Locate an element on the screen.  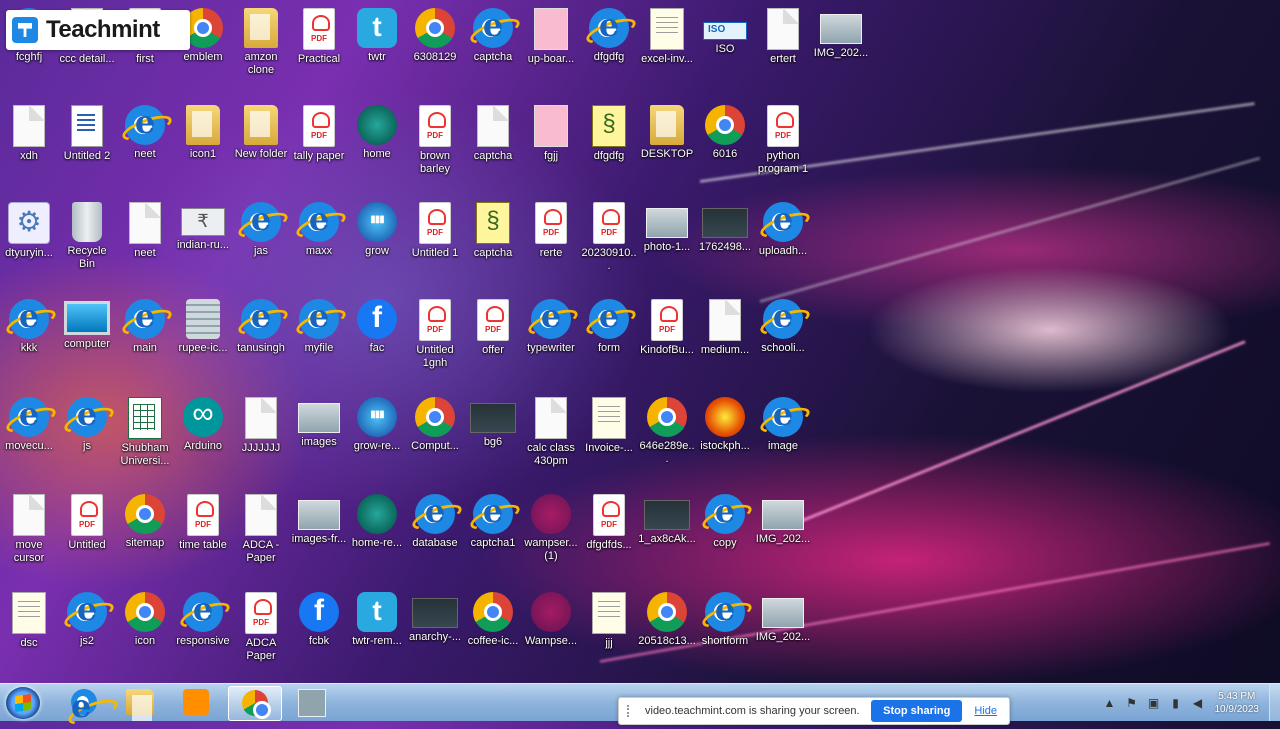
desktop-icon: 6308129 is located at coordinates (435, 34).